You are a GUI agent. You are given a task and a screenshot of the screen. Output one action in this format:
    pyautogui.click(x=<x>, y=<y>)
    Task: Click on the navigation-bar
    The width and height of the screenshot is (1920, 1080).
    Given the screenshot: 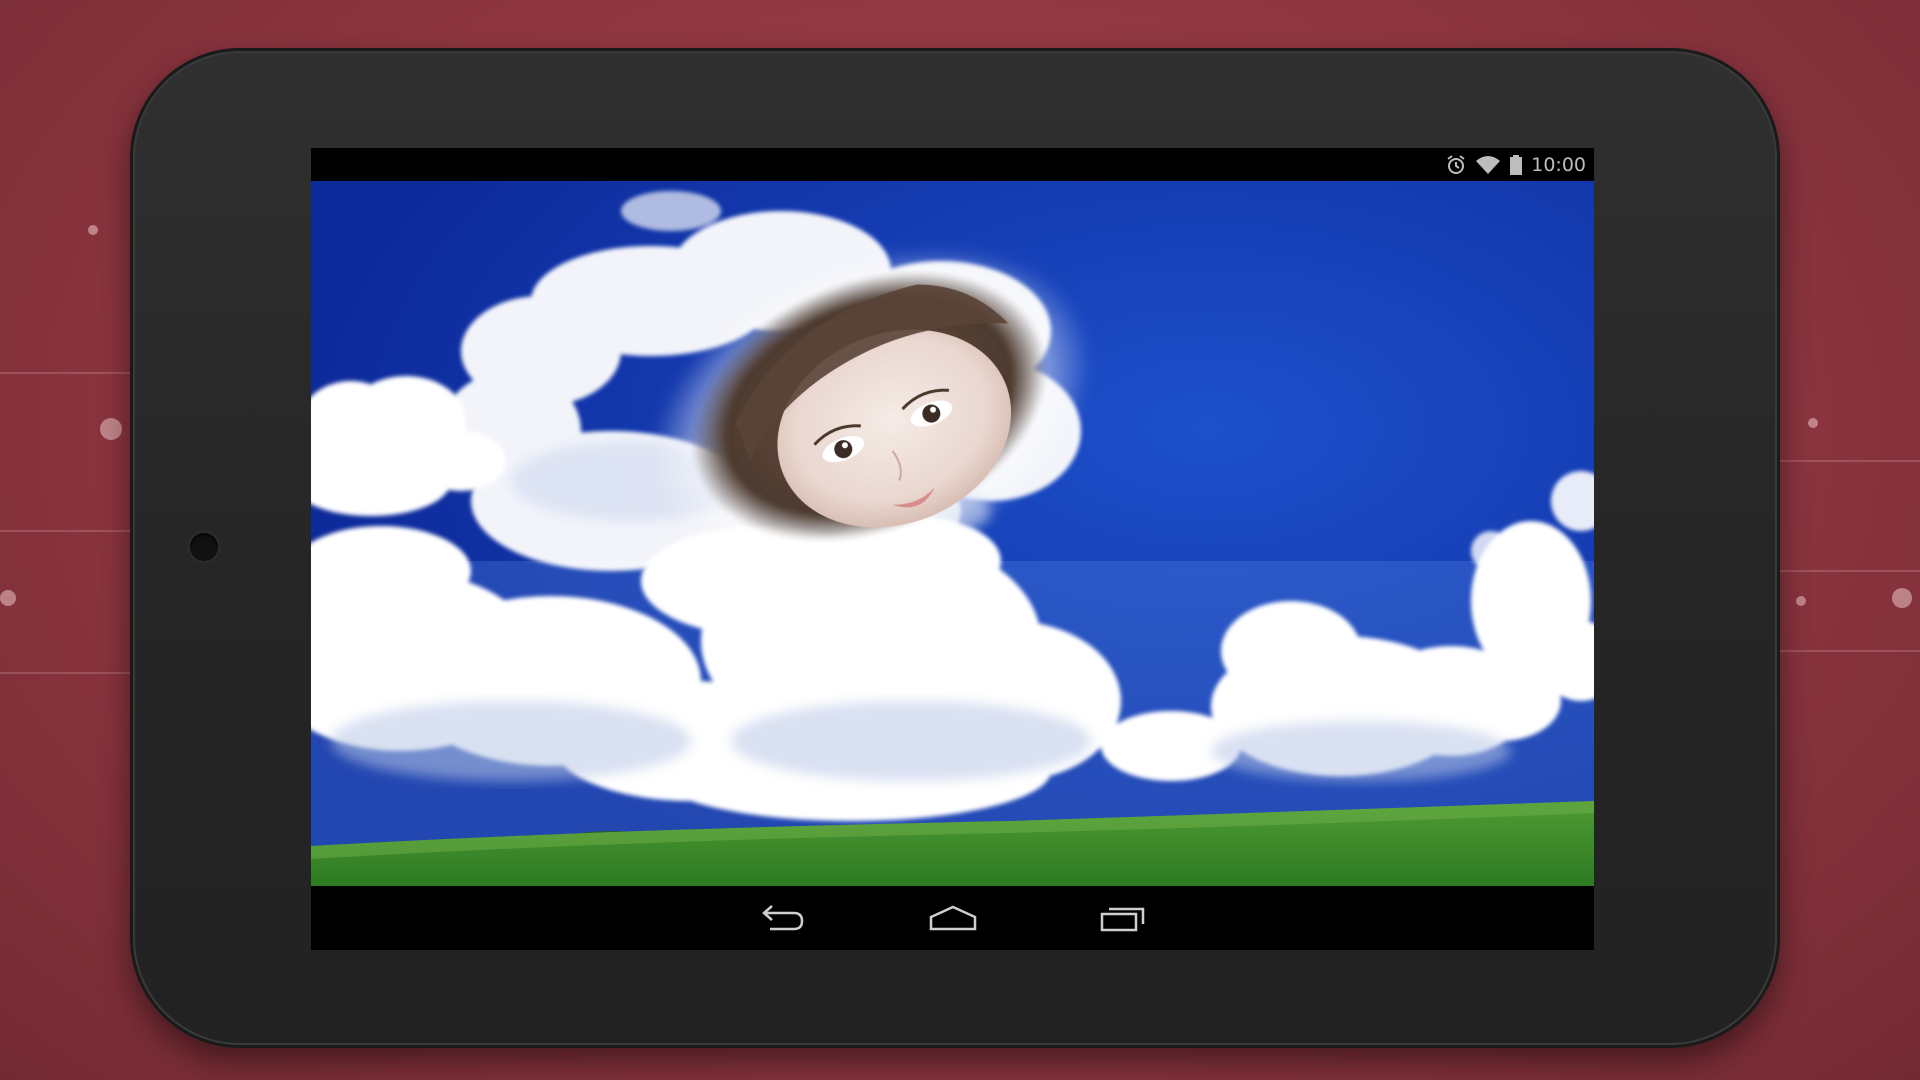 What is the action you would take?
    pyautogui.click(x=952, y=918)
    